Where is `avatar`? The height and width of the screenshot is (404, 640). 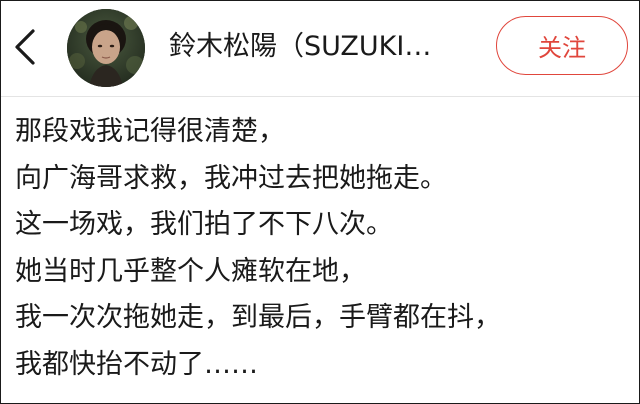
avatar is located at coordinates (106, 48).